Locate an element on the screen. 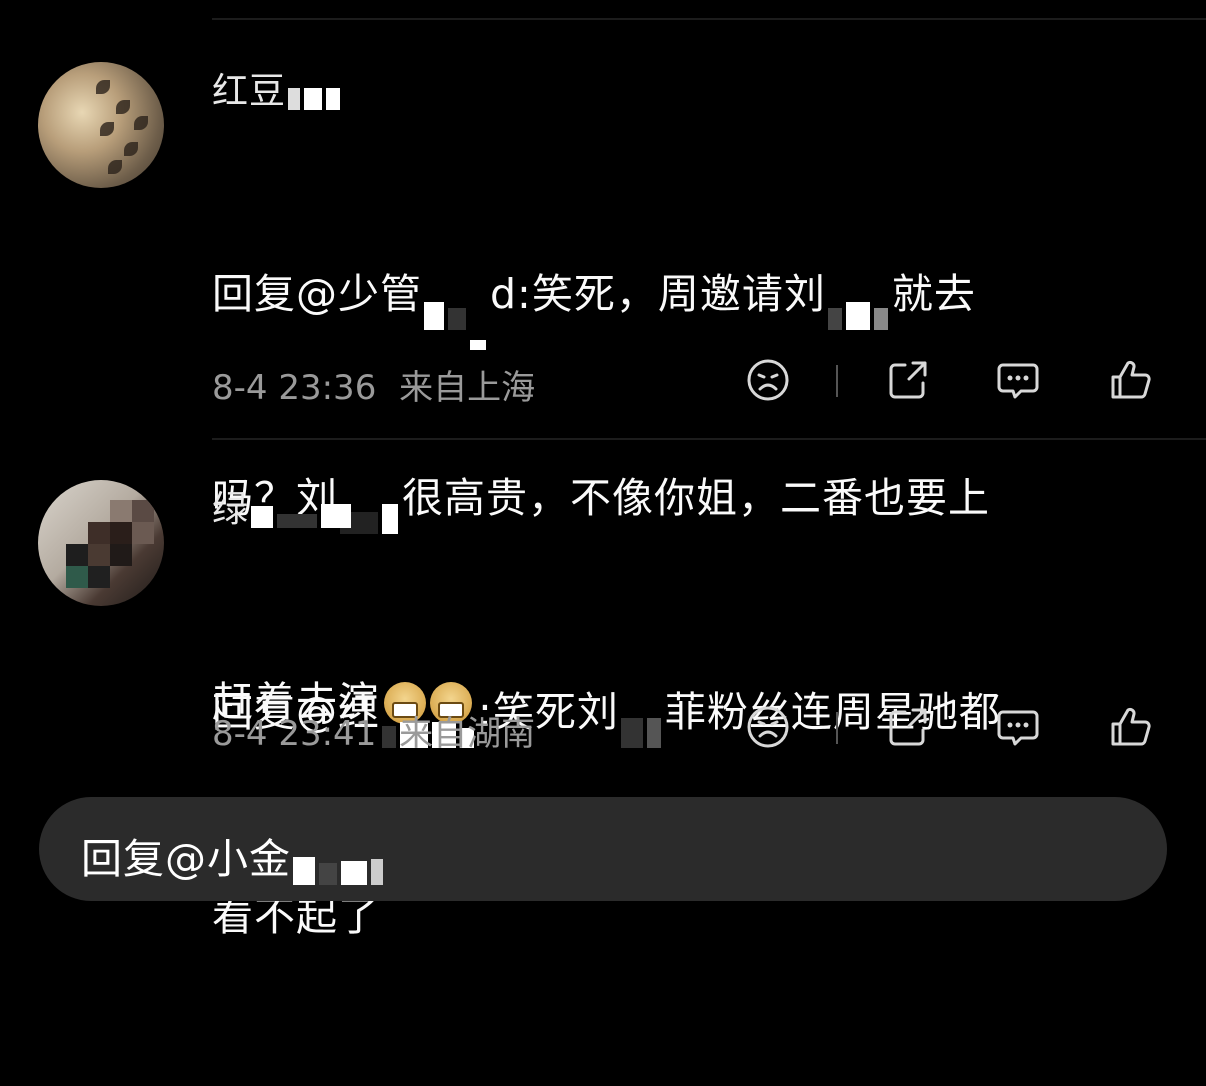 This screenshot has width=1206, height=1086. content-text: 就去 is located at coordinates (933, 294).